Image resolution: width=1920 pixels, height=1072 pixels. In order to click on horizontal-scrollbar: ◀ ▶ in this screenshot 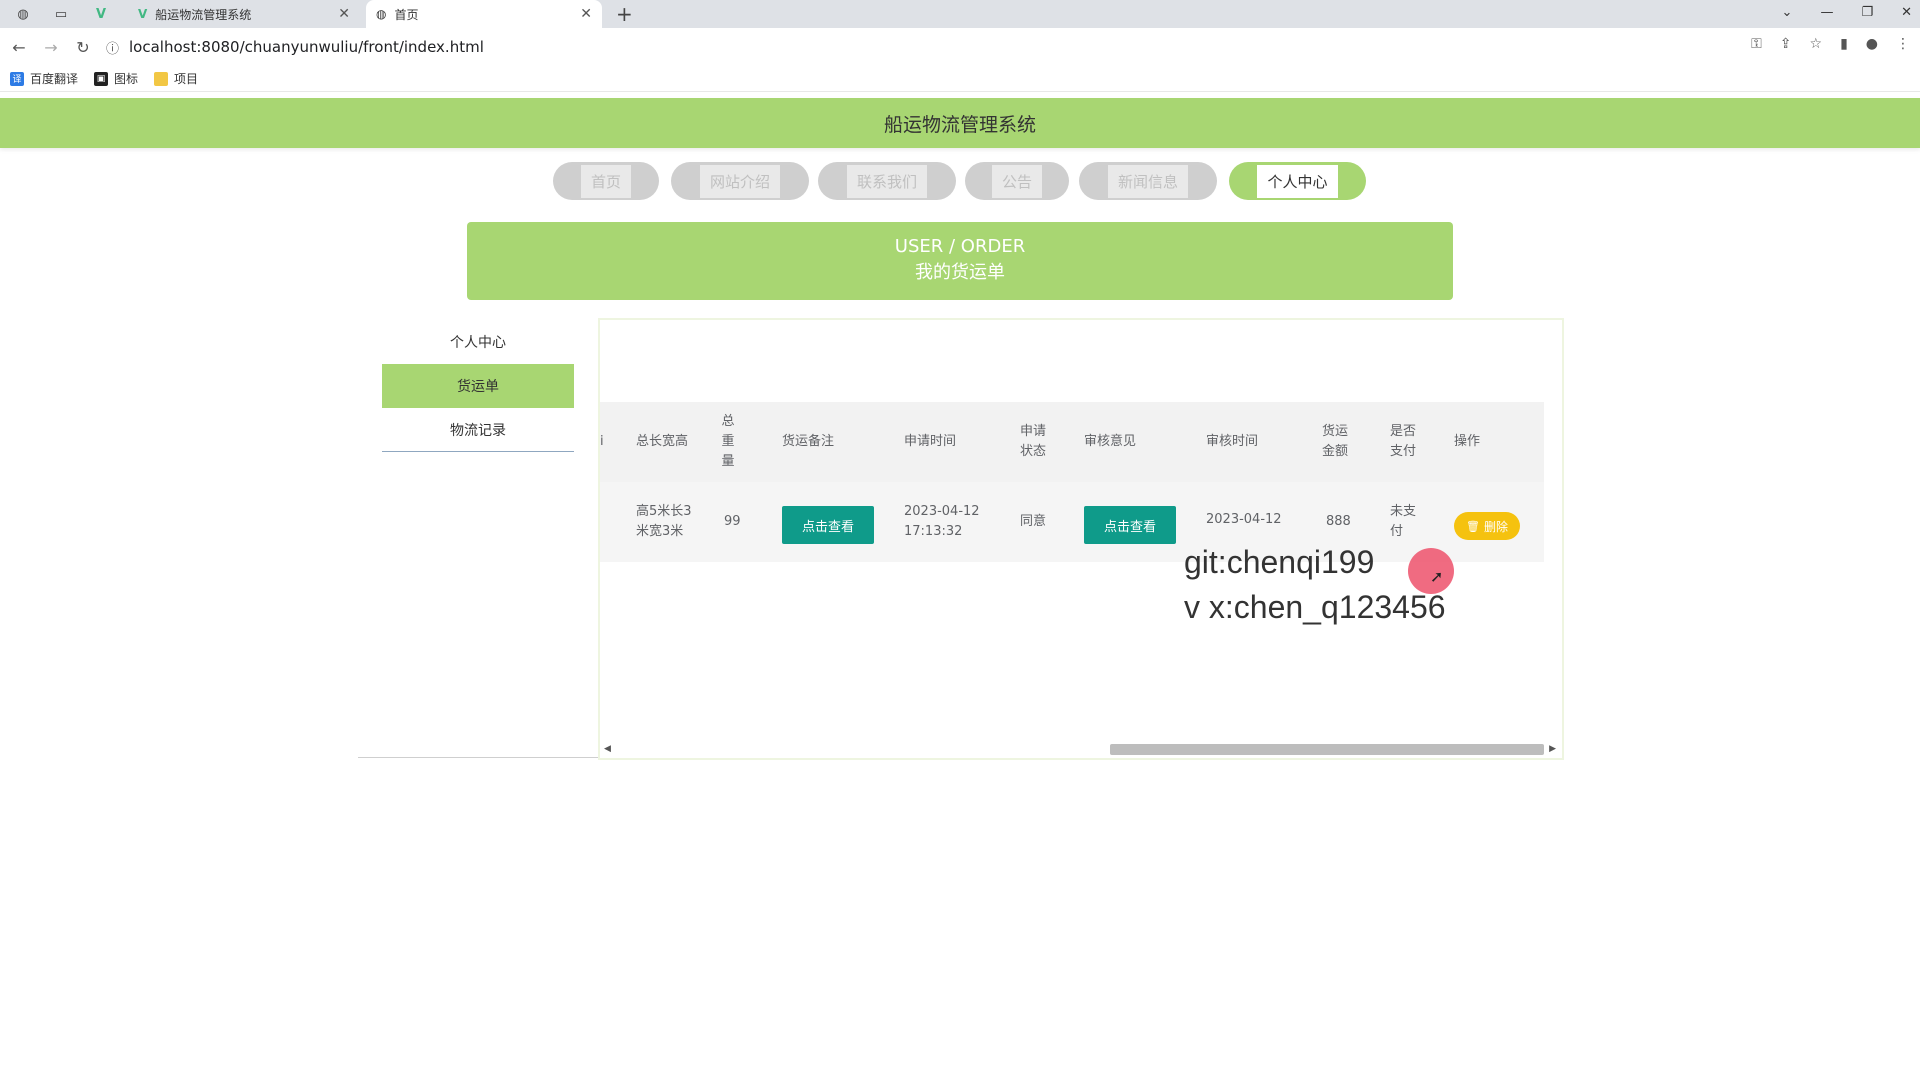, I will do `click(1081, 749)`.